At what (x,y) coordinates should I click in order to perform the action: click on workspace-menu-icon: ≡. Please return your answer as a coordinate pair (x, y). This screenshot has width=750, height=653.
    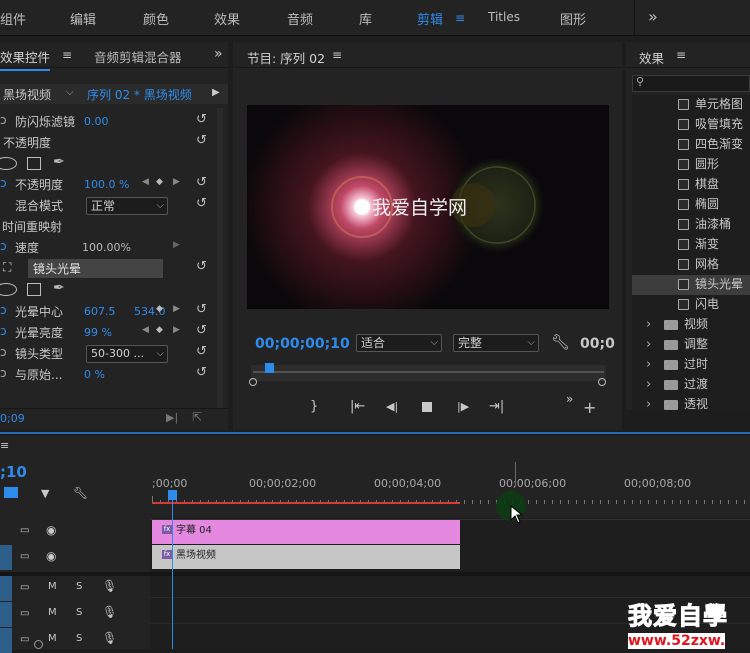
    Looking at the image, I should click on (460, 18).